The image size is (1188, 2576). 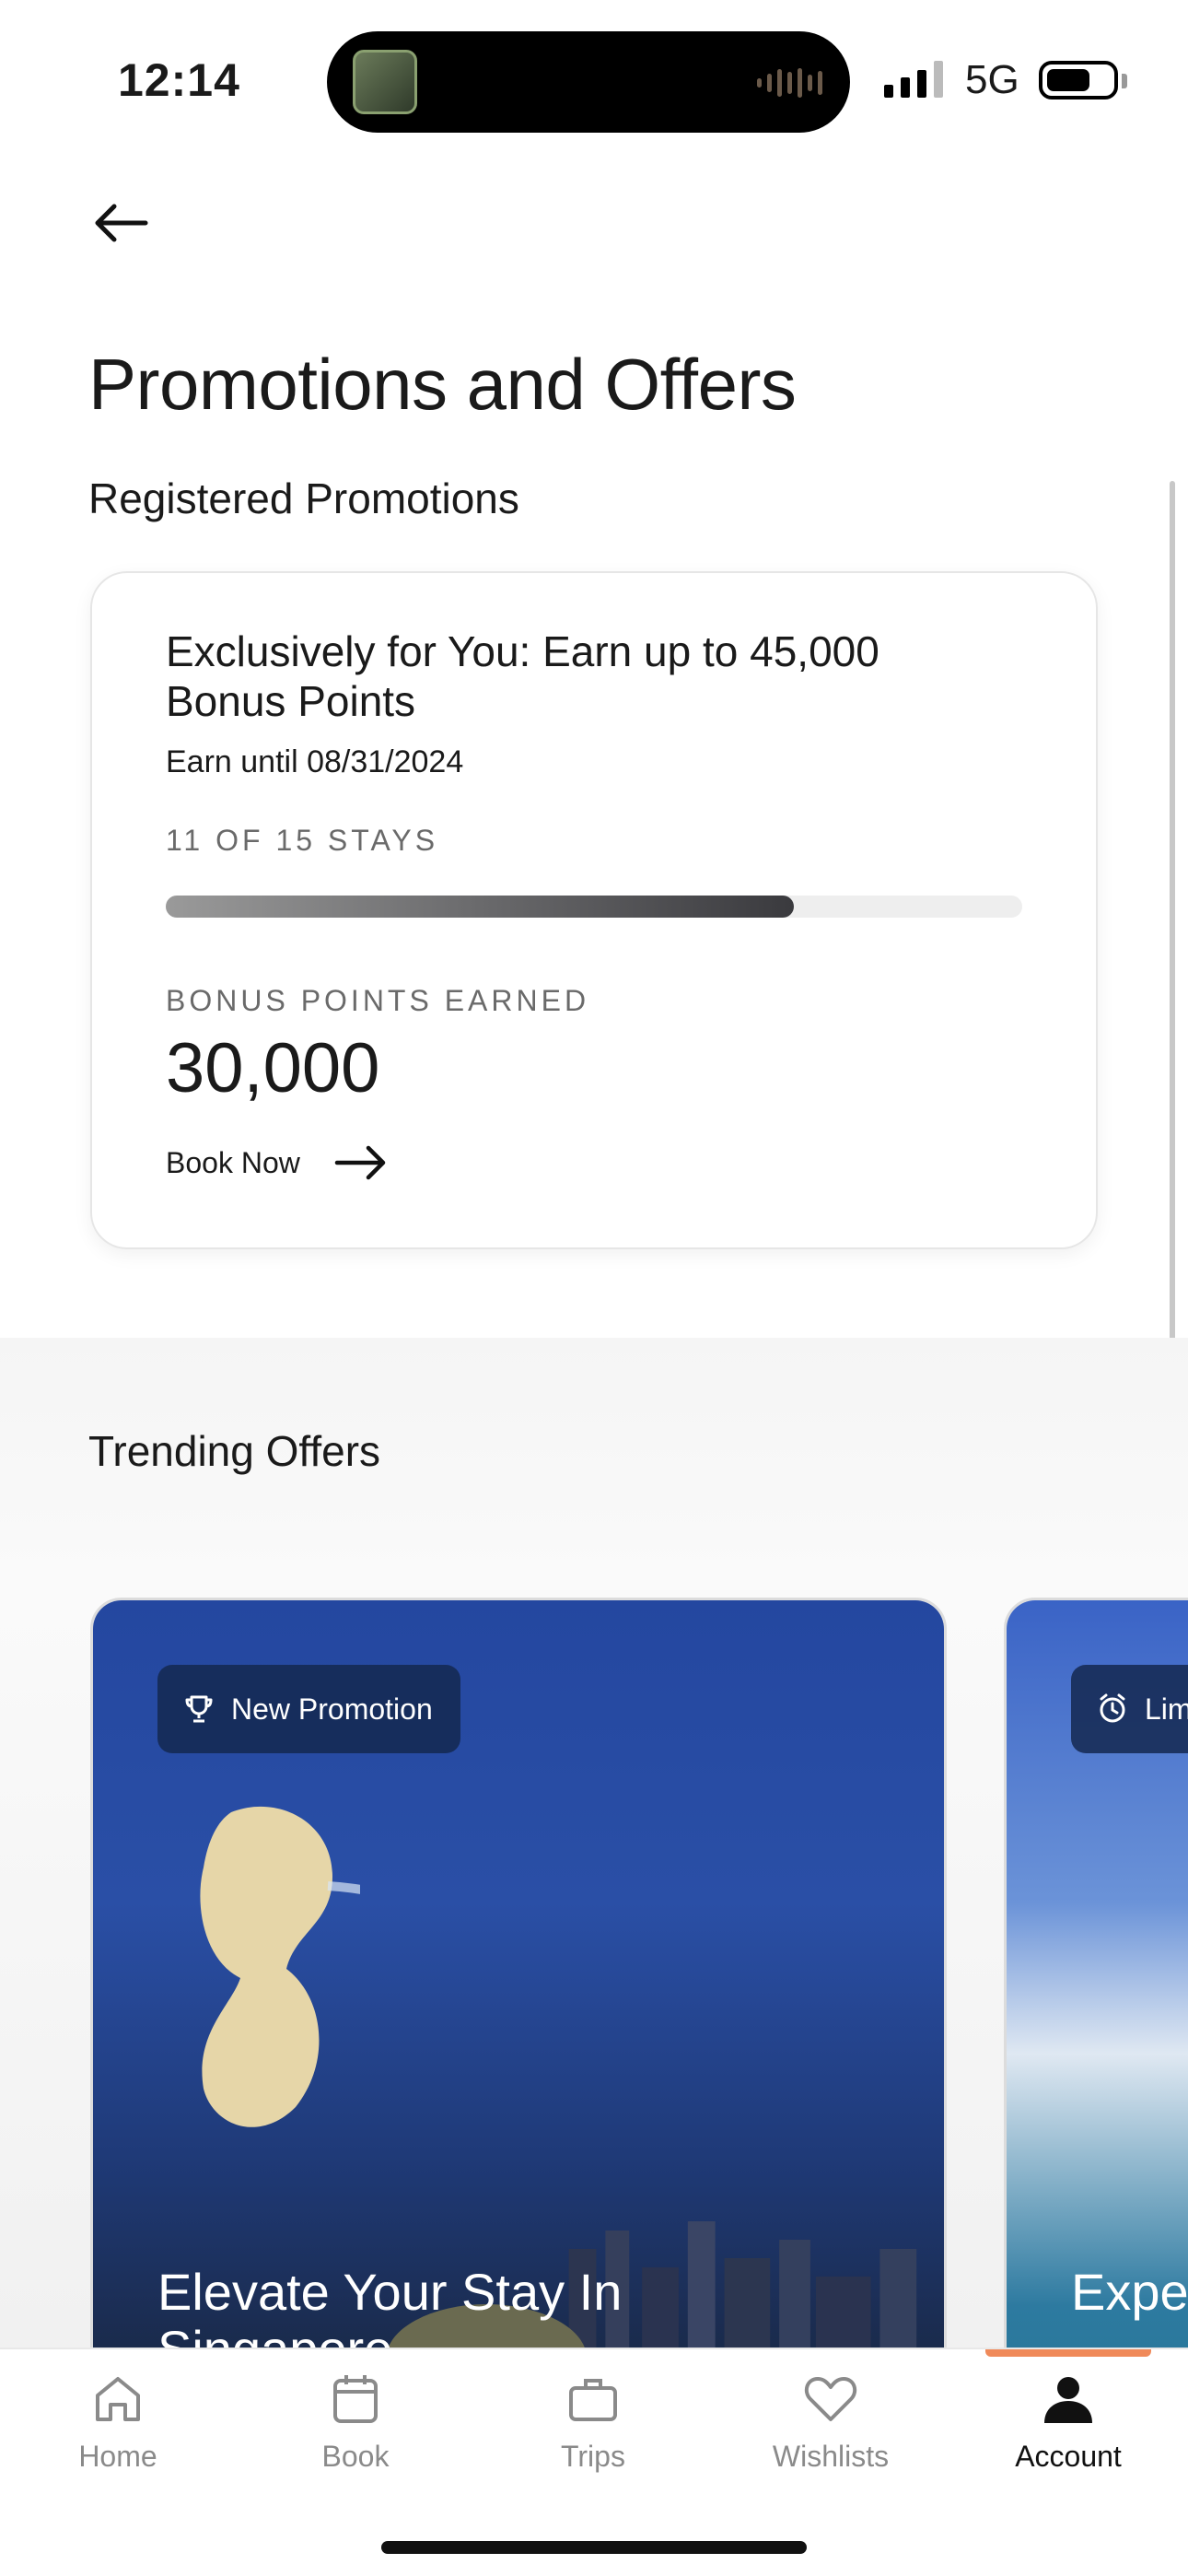 I want to click on book-now-label: Book Now, so click(x=233, y=1162).